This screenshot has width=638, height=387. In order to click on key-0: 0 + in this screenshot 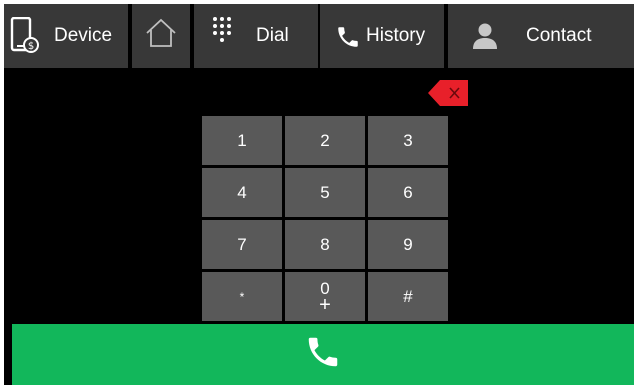, I will do `click(325, 296)`.